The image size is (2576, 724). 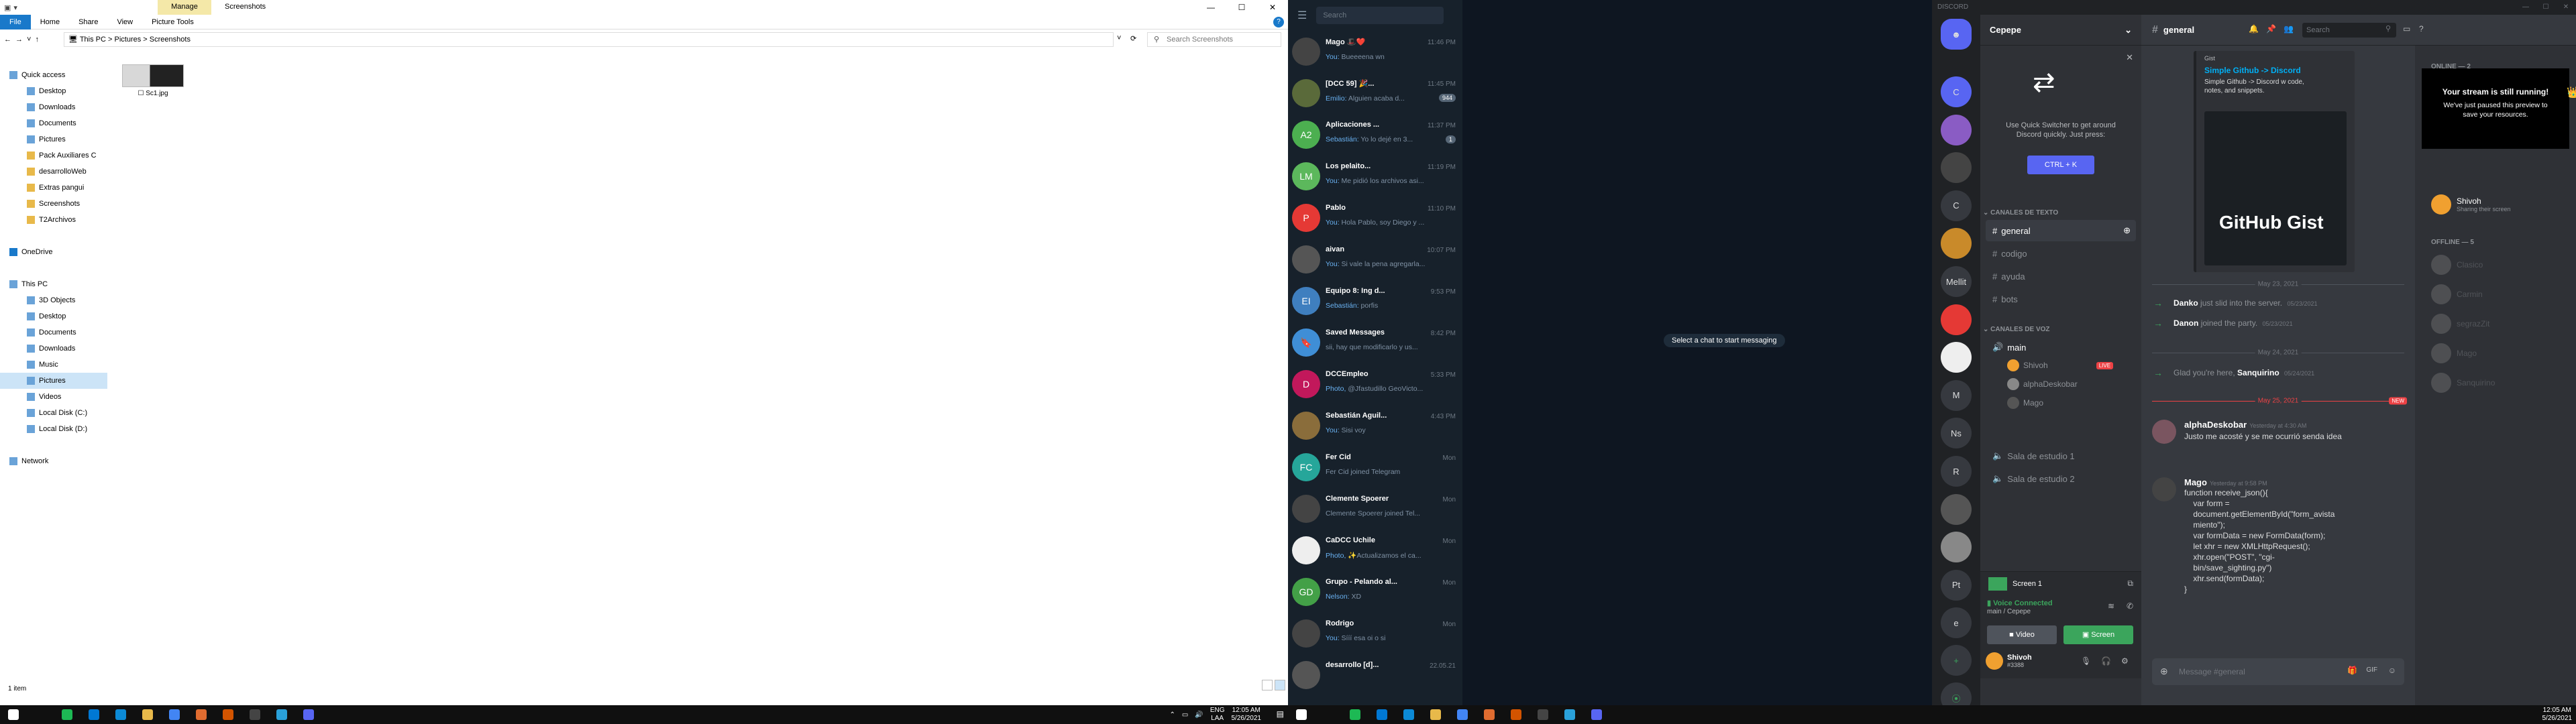 What do you see at coordinates (2164, 489) in the screenshot?
I see `avatar` at bounding box center [2164, 489].